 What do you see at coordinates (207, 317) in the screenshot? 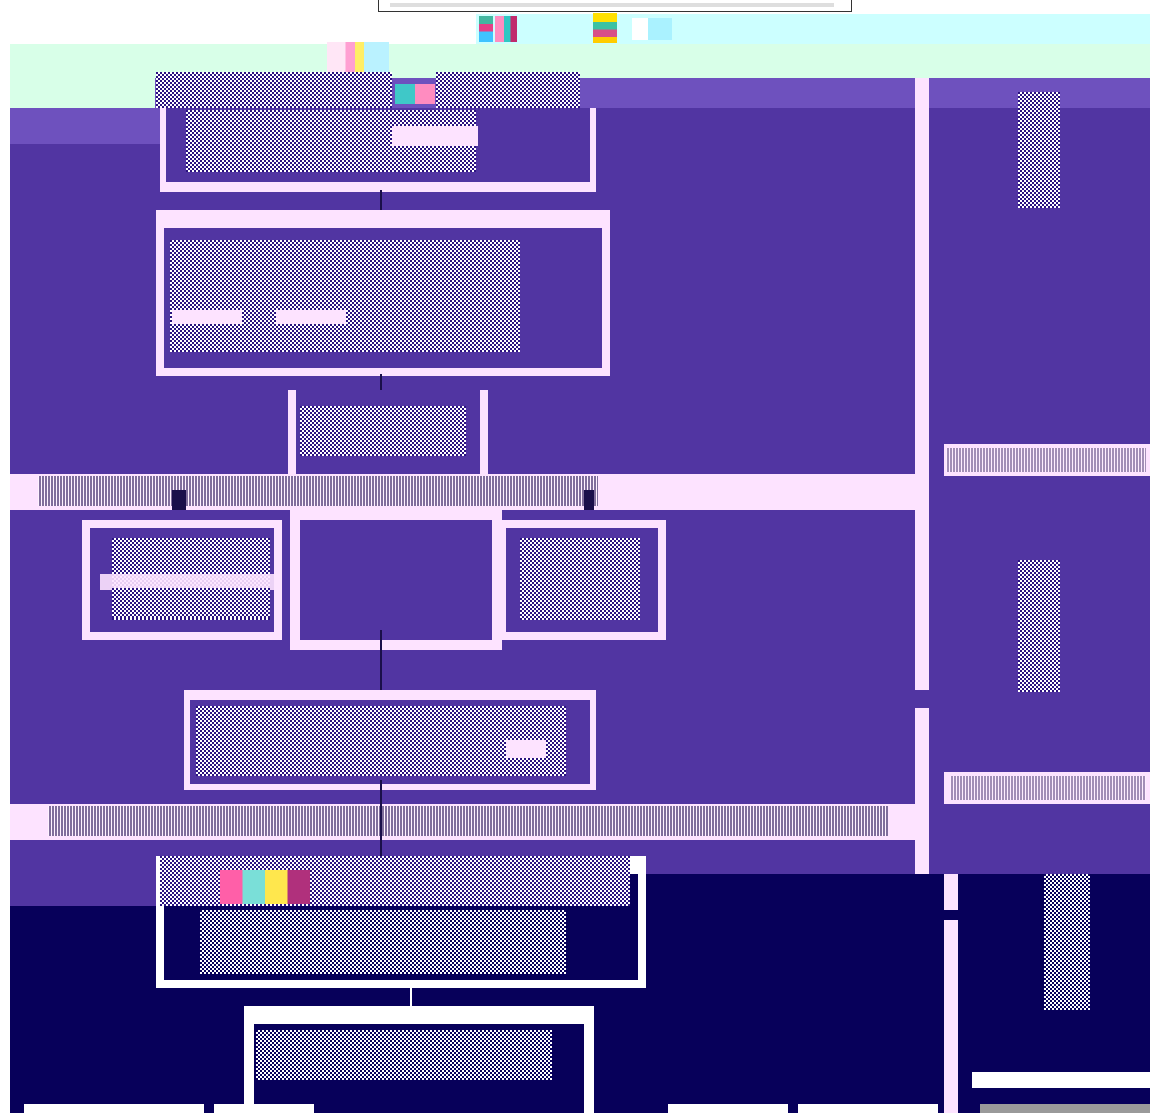
I see `box-2-stub-a` at bounding box center [207, 317].